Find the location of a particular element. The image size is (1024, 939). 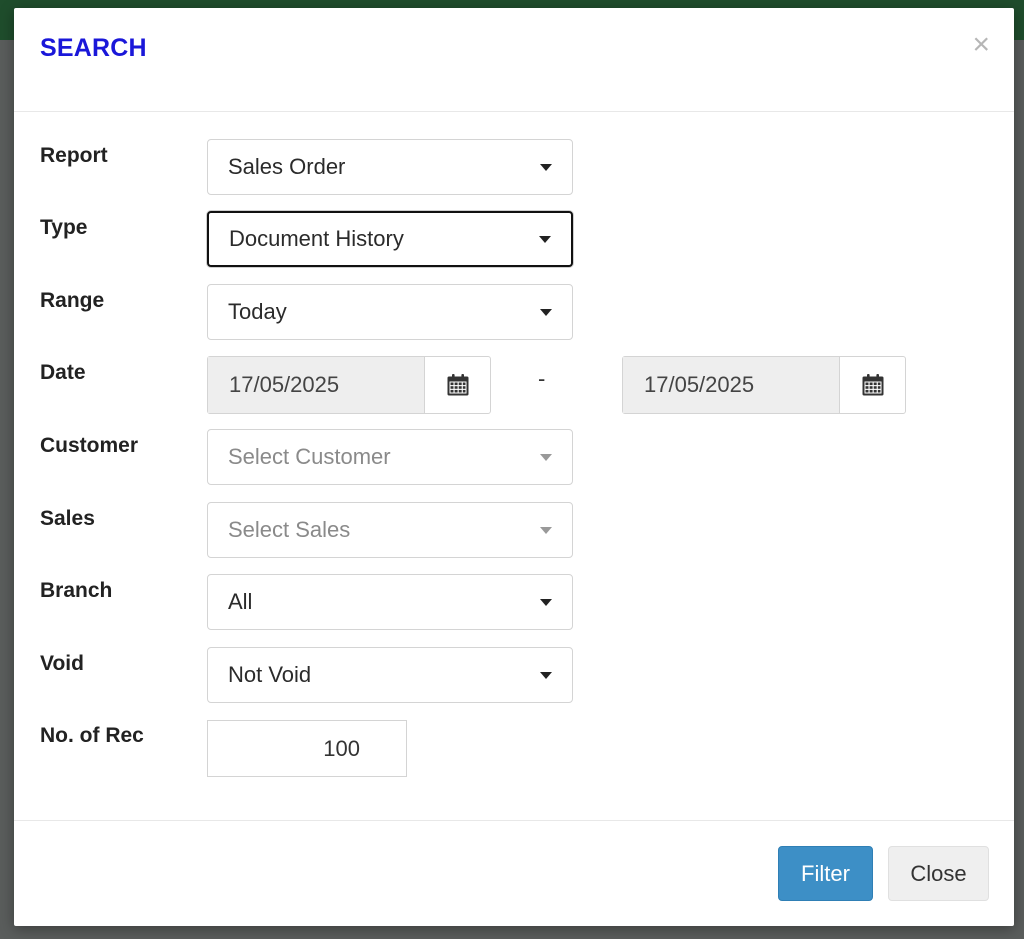

void-label: Void is located at coordinates (62, 663).